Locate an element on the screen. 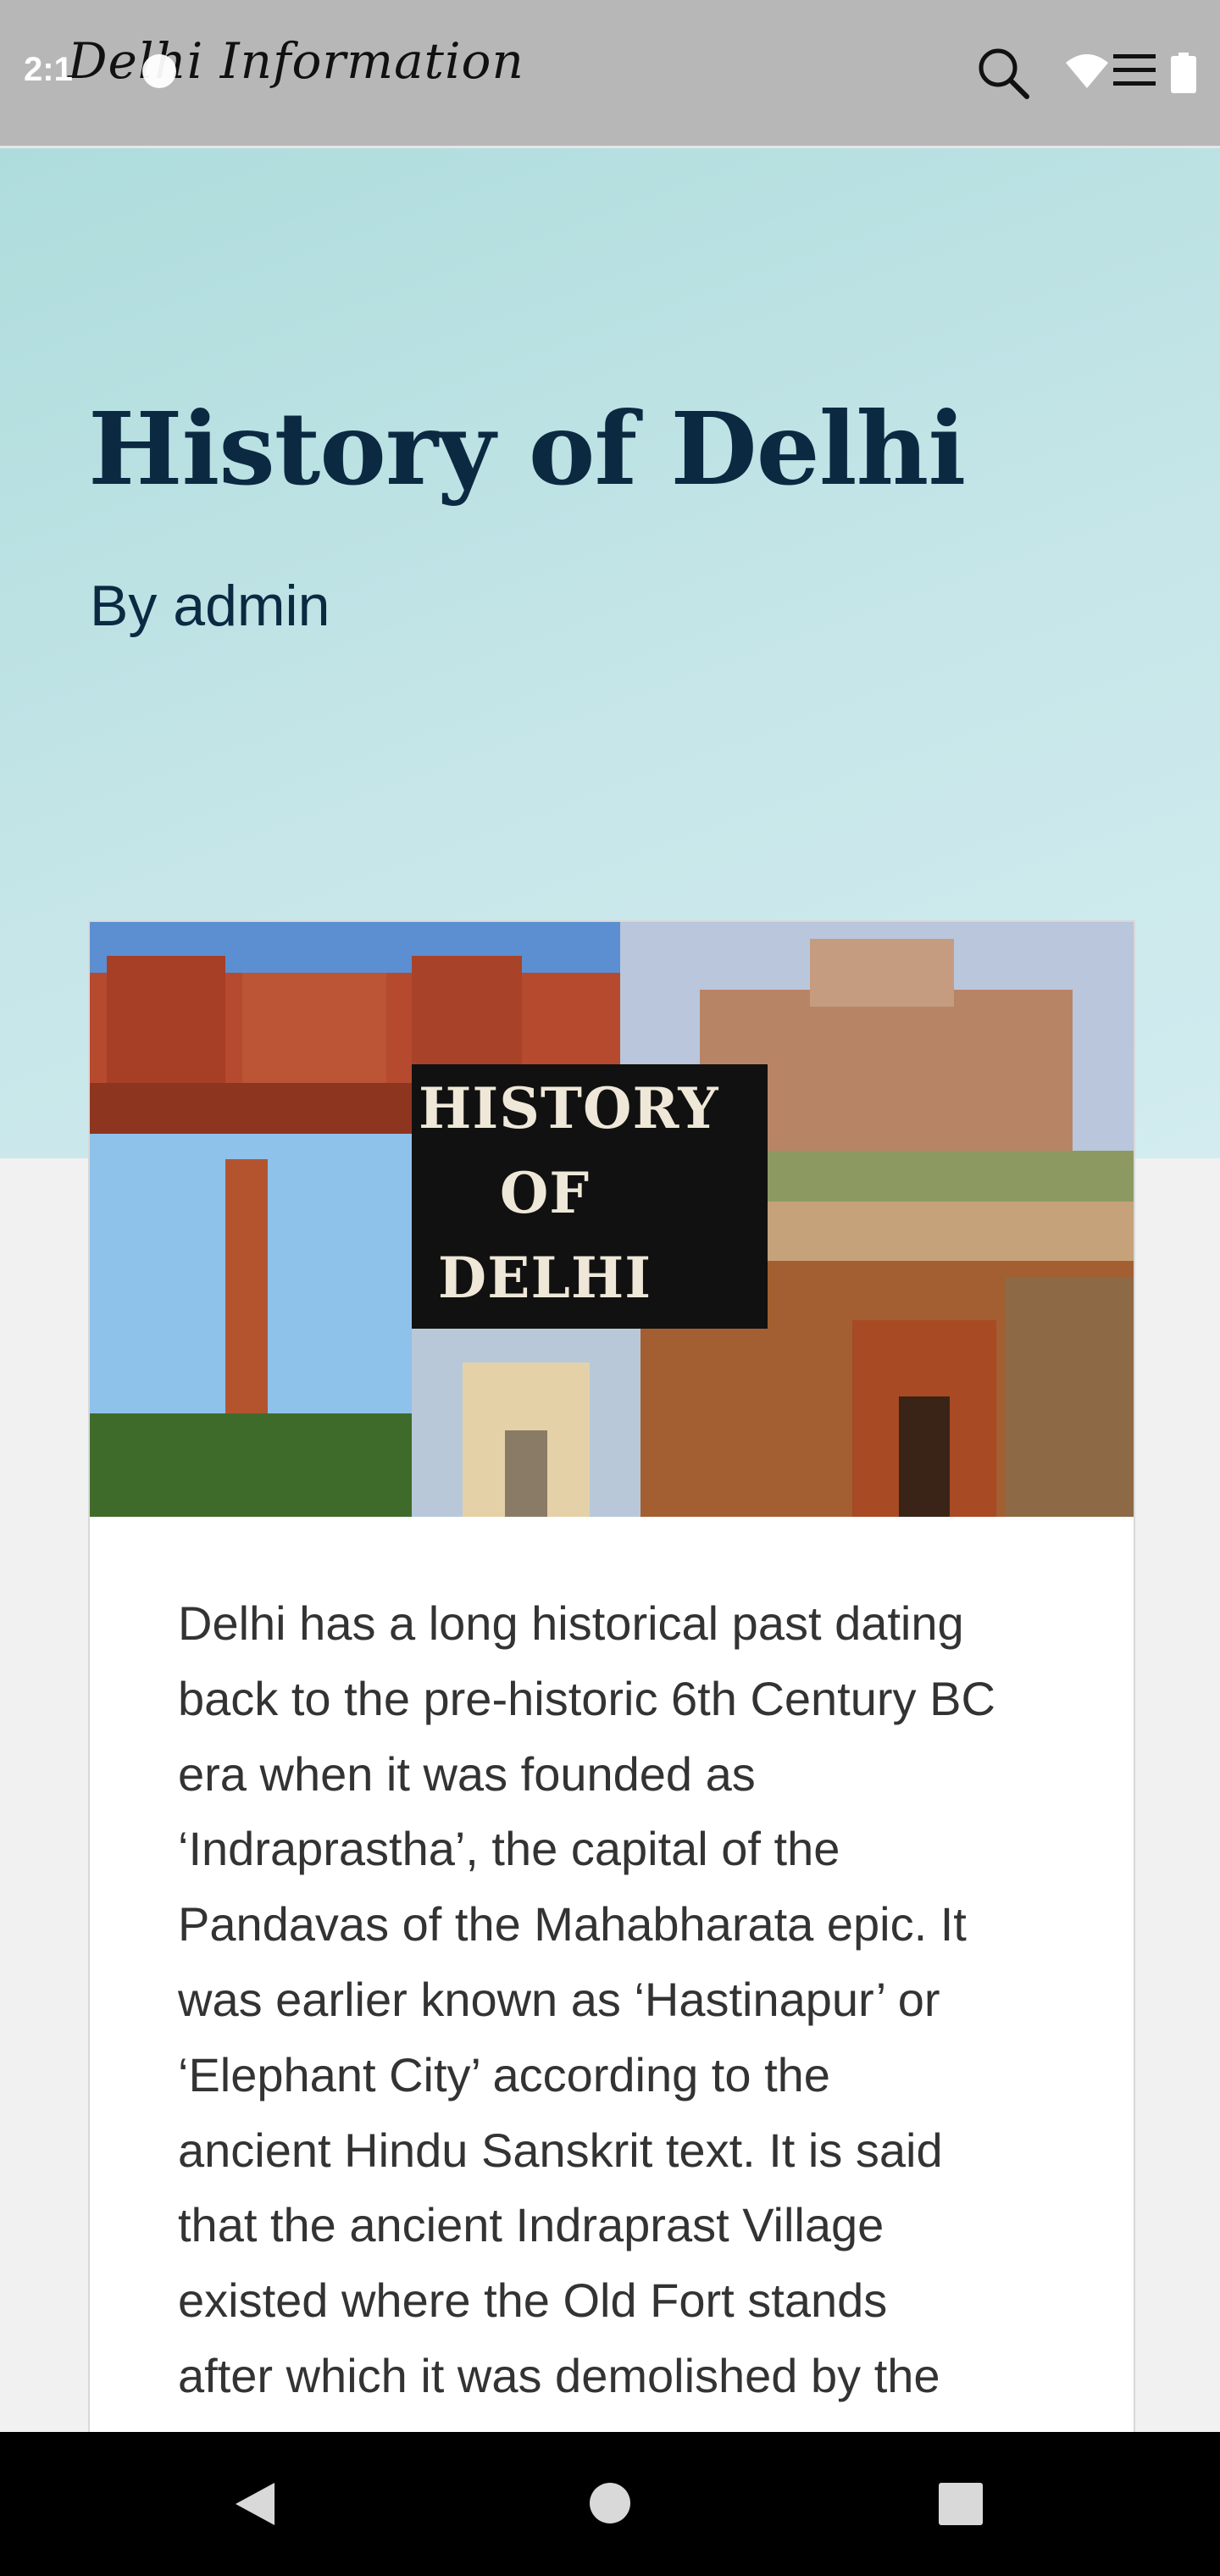 The height and width of the screenshot is (2576, 1220). excerpt-line: back to the pre-historic 6th Century BC is located at coordinates (586, 1698).